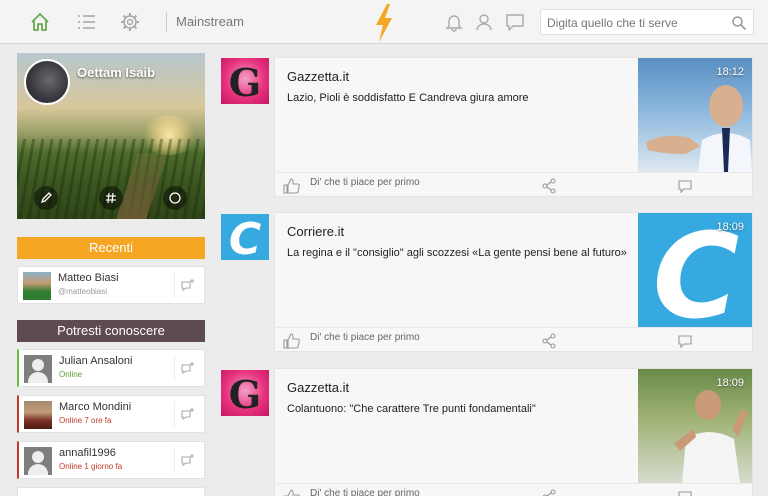 This screenshot has width=768, height=496. I want to click on search-box, so click(647, 22).